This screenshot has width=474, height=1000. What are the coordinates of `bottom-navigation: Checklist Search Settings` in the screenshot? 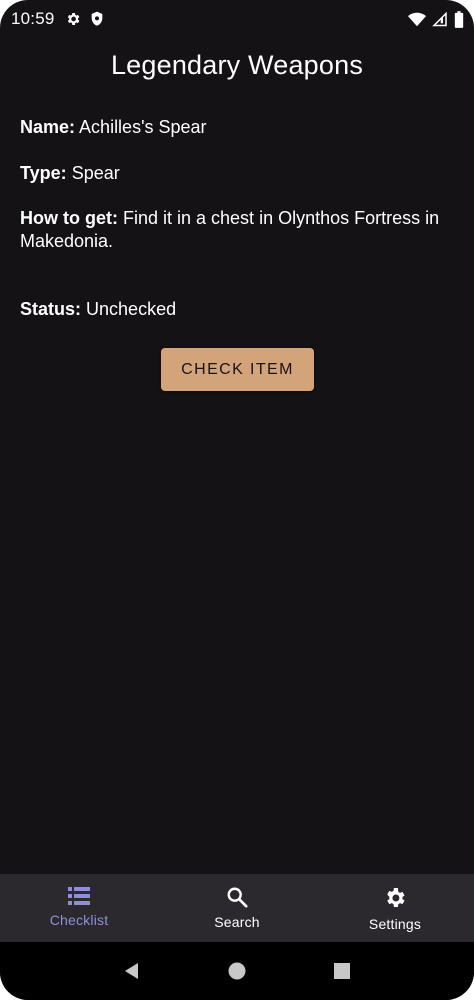 It's located at (237, 908).